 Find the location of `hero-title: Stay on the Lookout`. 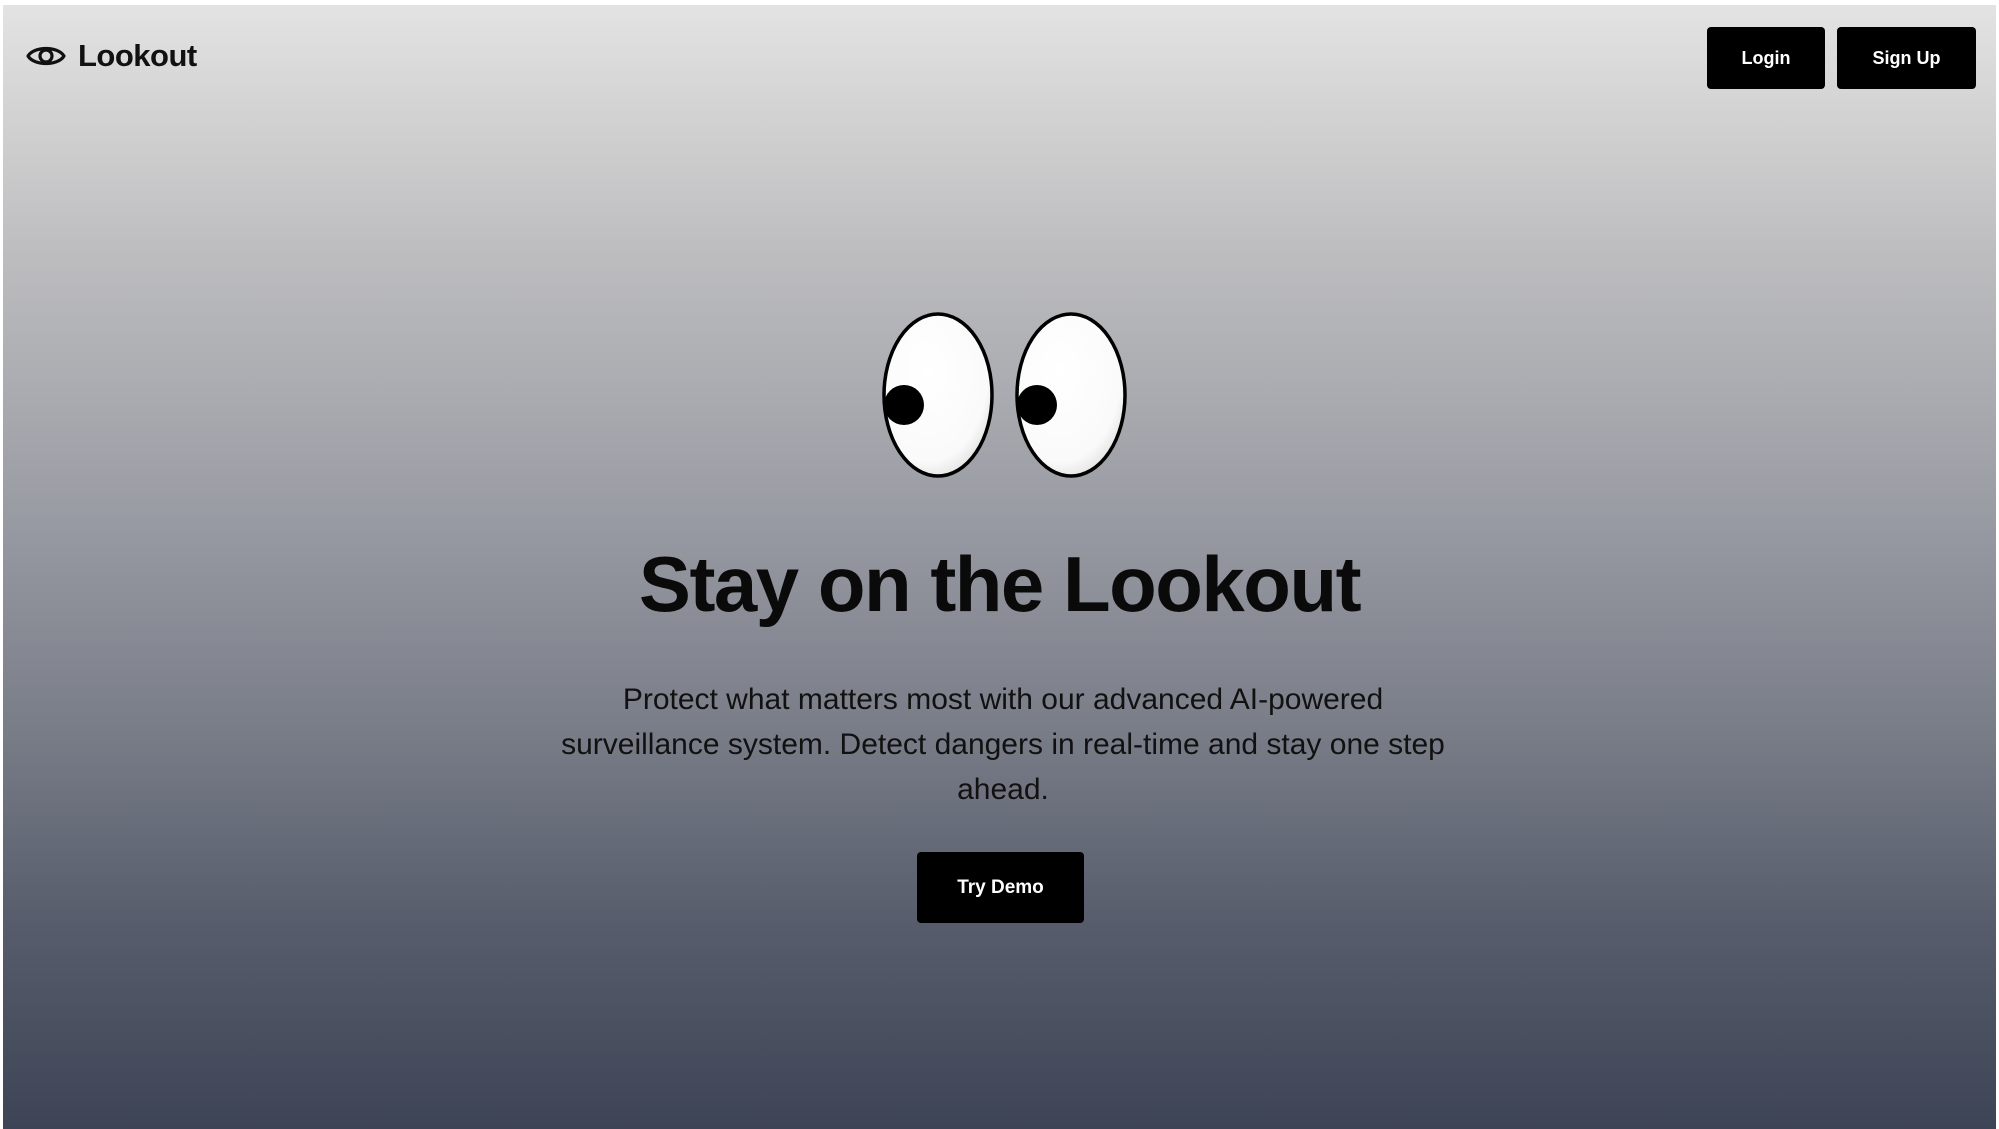

hero-title: Stay on the Lookout is located at coordinates (1000, 584).